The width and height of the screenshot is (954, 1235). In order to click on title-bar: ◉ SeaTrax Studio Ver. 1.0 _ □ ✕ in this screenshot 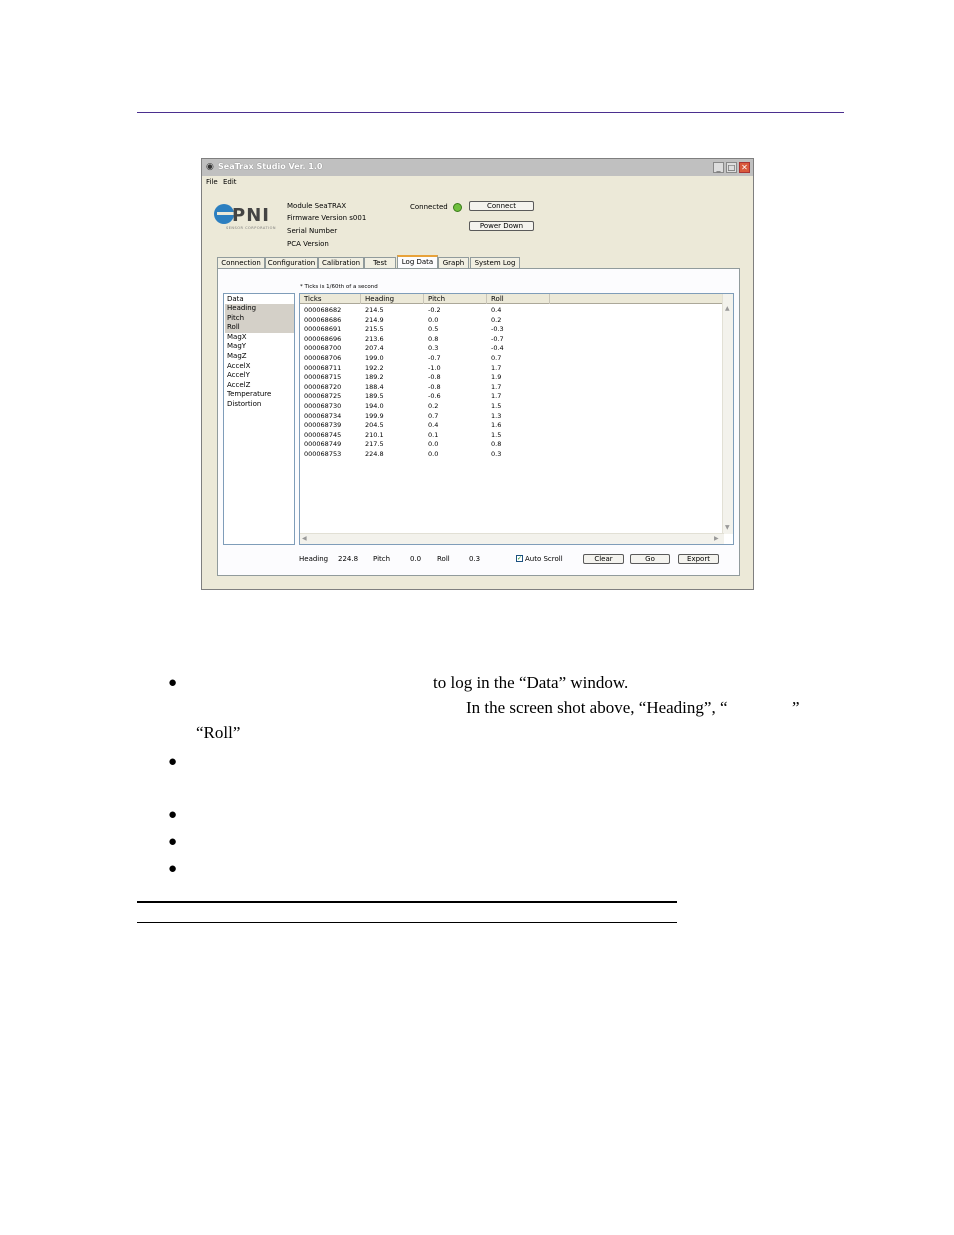, I will do `click(477, 167)`.